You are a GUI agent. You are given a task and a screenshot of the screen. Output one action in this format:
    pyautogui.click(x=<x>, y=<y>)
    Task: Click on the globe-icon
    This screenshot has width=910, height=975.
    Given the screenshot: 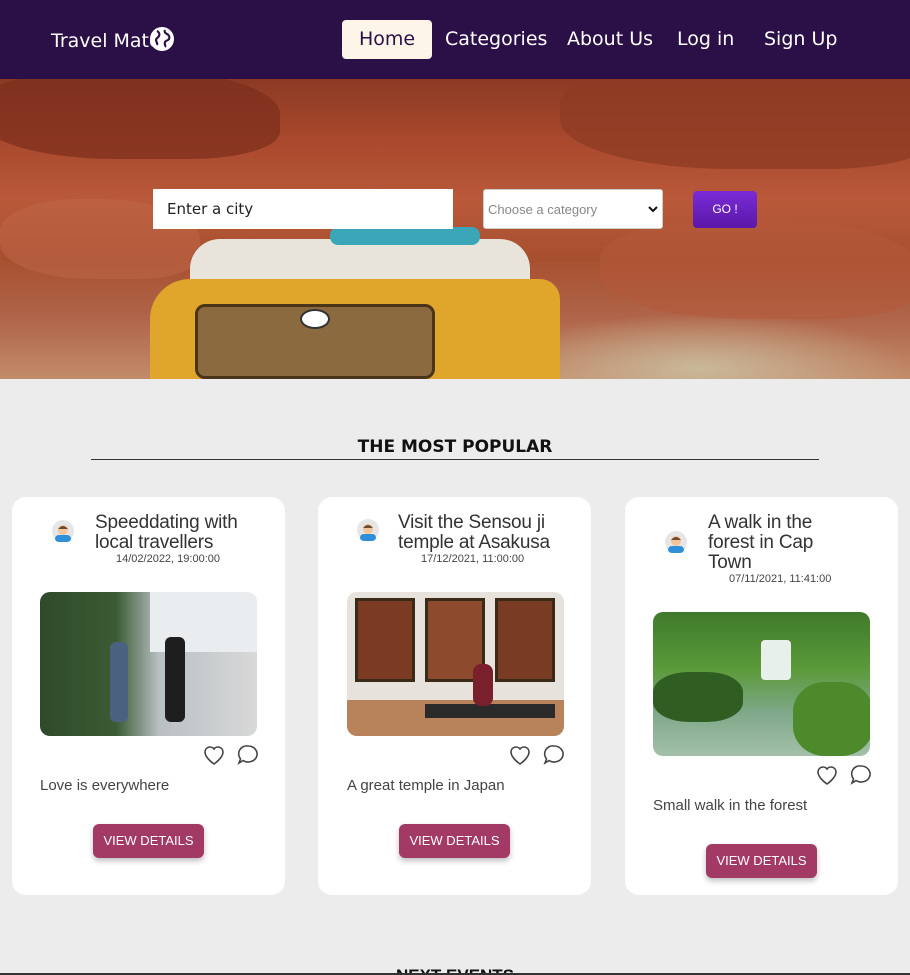 What is the action you would take?
    pyautogui.click(x=162, y=39)
    